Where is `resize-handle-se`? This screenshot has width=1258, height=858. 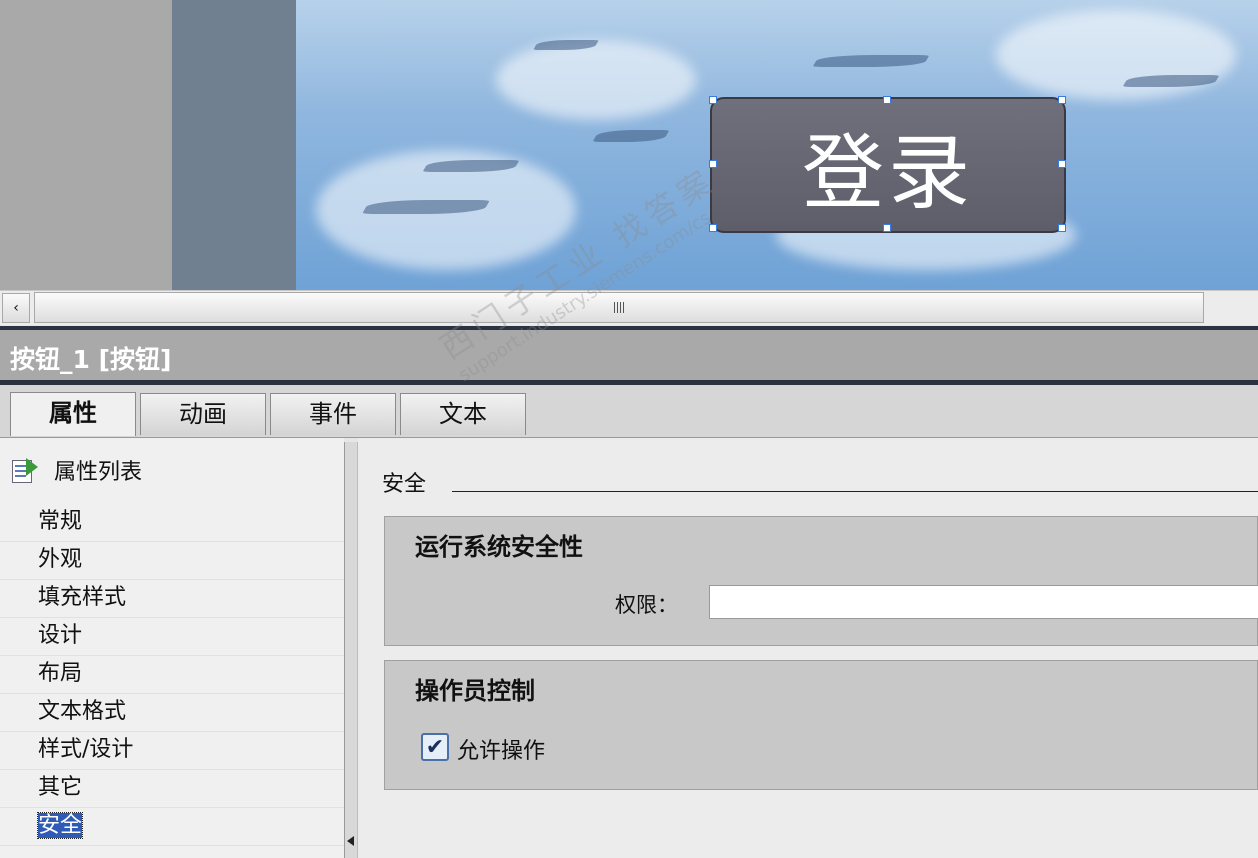 resize-handle-se is located at coordinates (1062, 228).